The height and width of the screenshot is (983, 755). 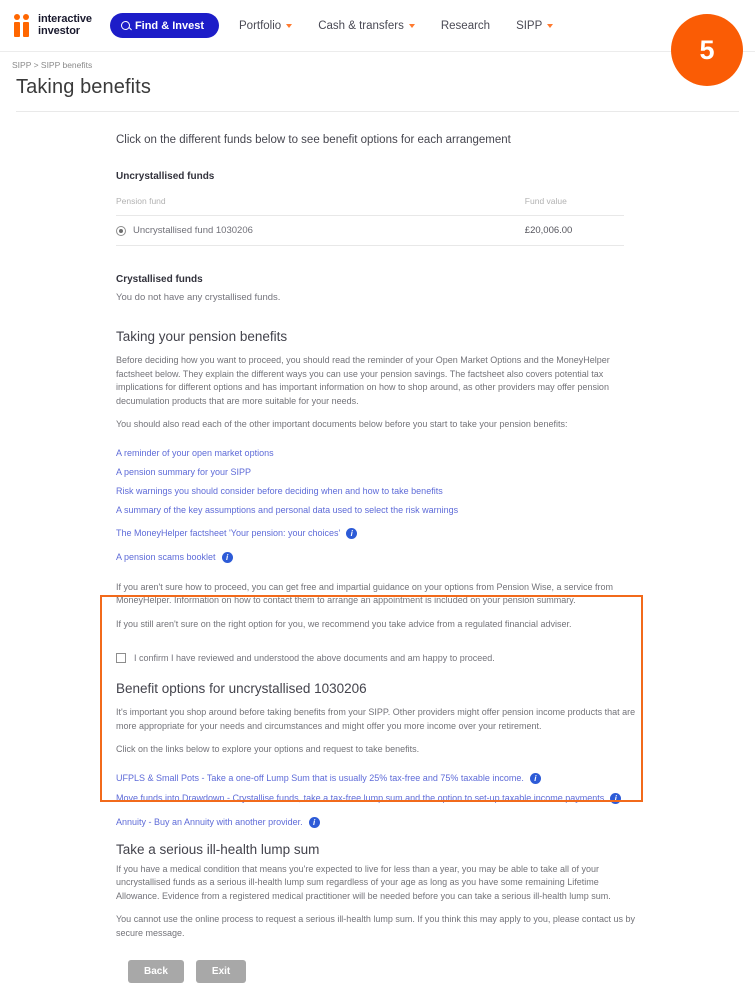 I want to click on column-header-pension-fund: Pension fund, so click(x=141, y=201).